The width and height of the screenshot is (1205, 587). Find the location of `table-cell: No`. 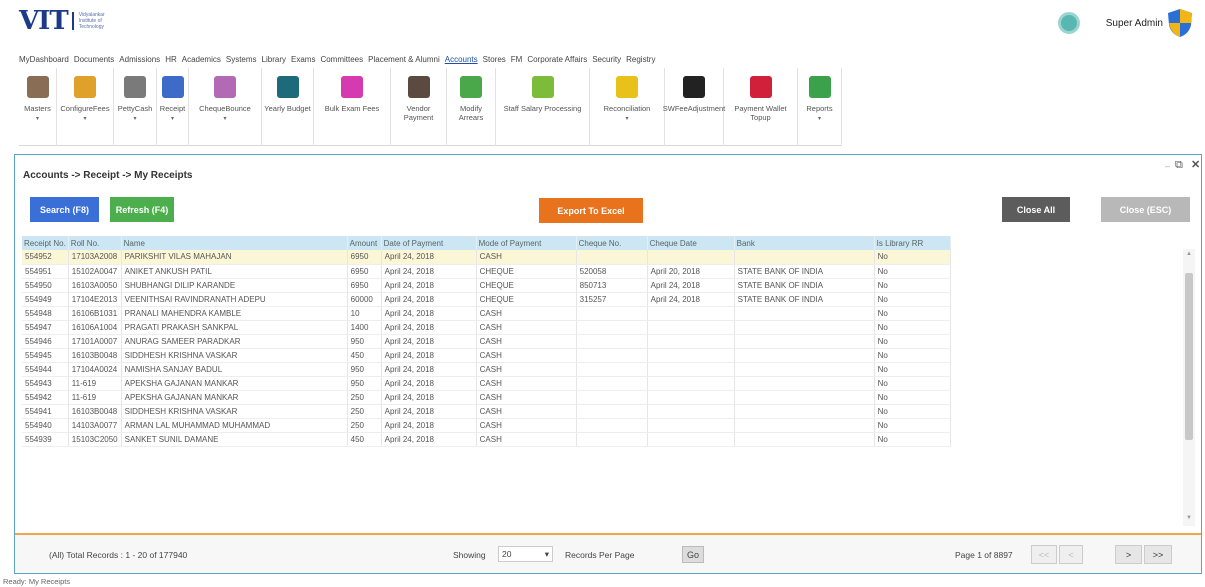

table-cell: No is located at coordinates (912, 397).